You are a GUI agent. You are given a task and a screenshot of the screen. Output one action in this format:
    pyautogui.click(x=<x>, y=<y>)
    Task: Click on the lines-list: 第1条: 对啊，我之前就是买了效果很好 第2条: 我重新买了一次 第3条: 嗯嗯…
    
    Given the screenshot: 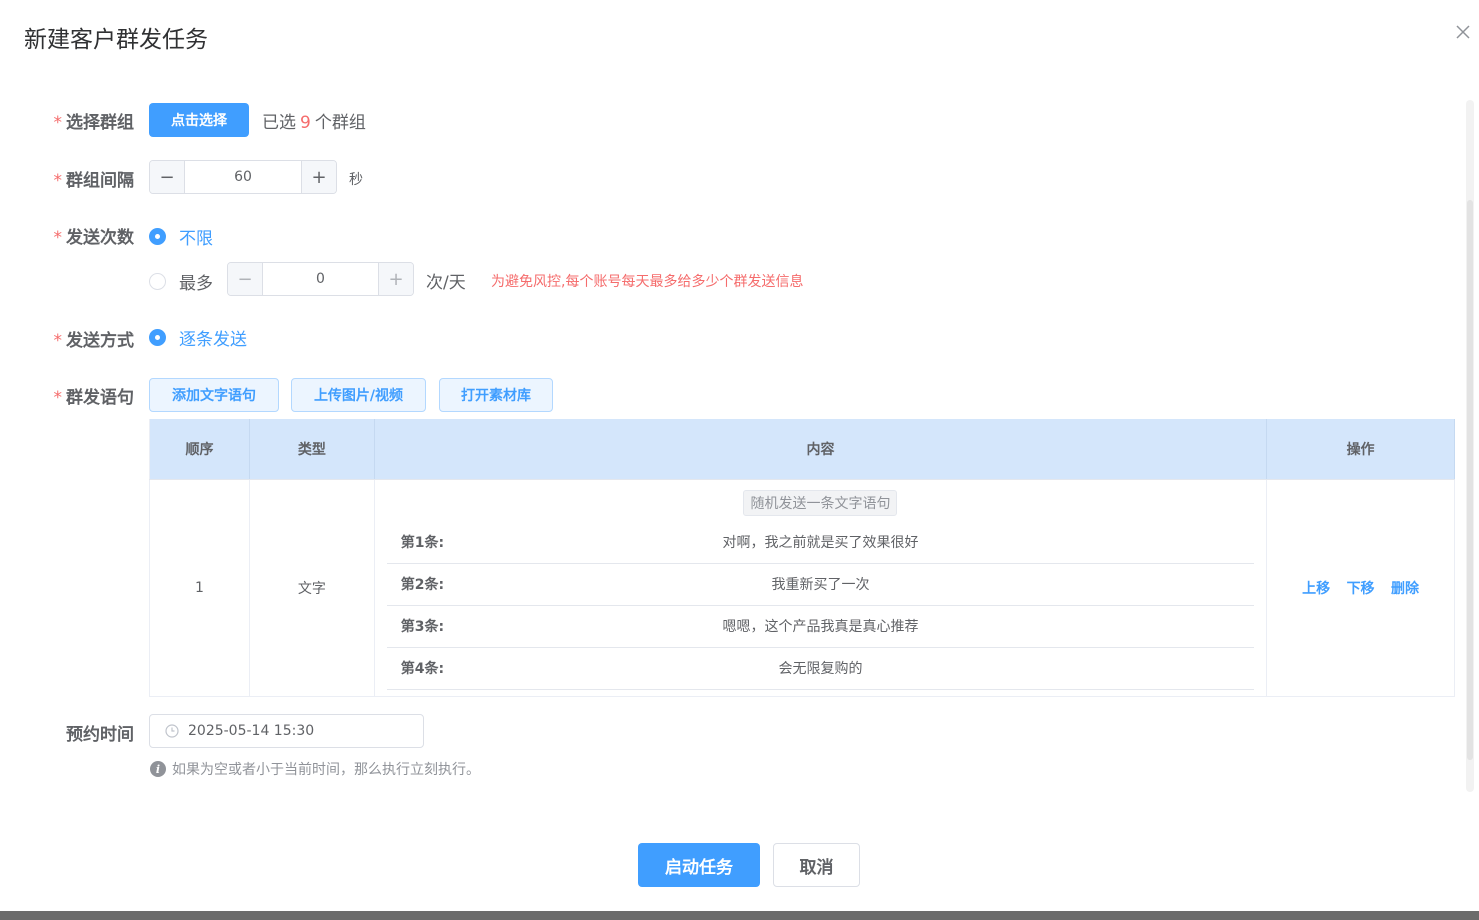 What is the action you would take?
    pyautogui.click(x=820, y=606)
    